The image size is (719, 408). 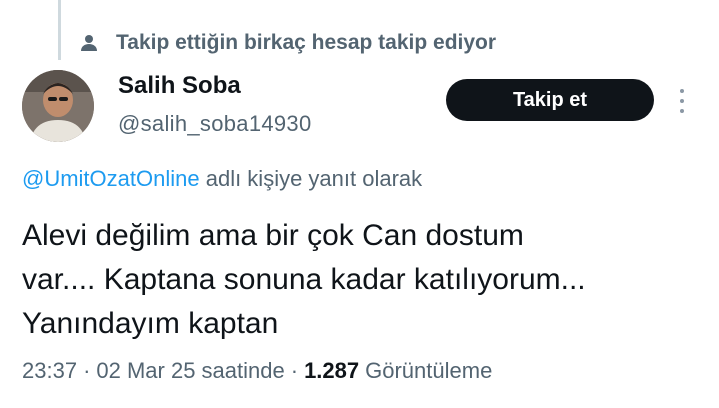 What do you see at coordinates (215, 124) in the screenshot?
I see `author-handle: @salih_soba14930` at bounding box center [215, 124].